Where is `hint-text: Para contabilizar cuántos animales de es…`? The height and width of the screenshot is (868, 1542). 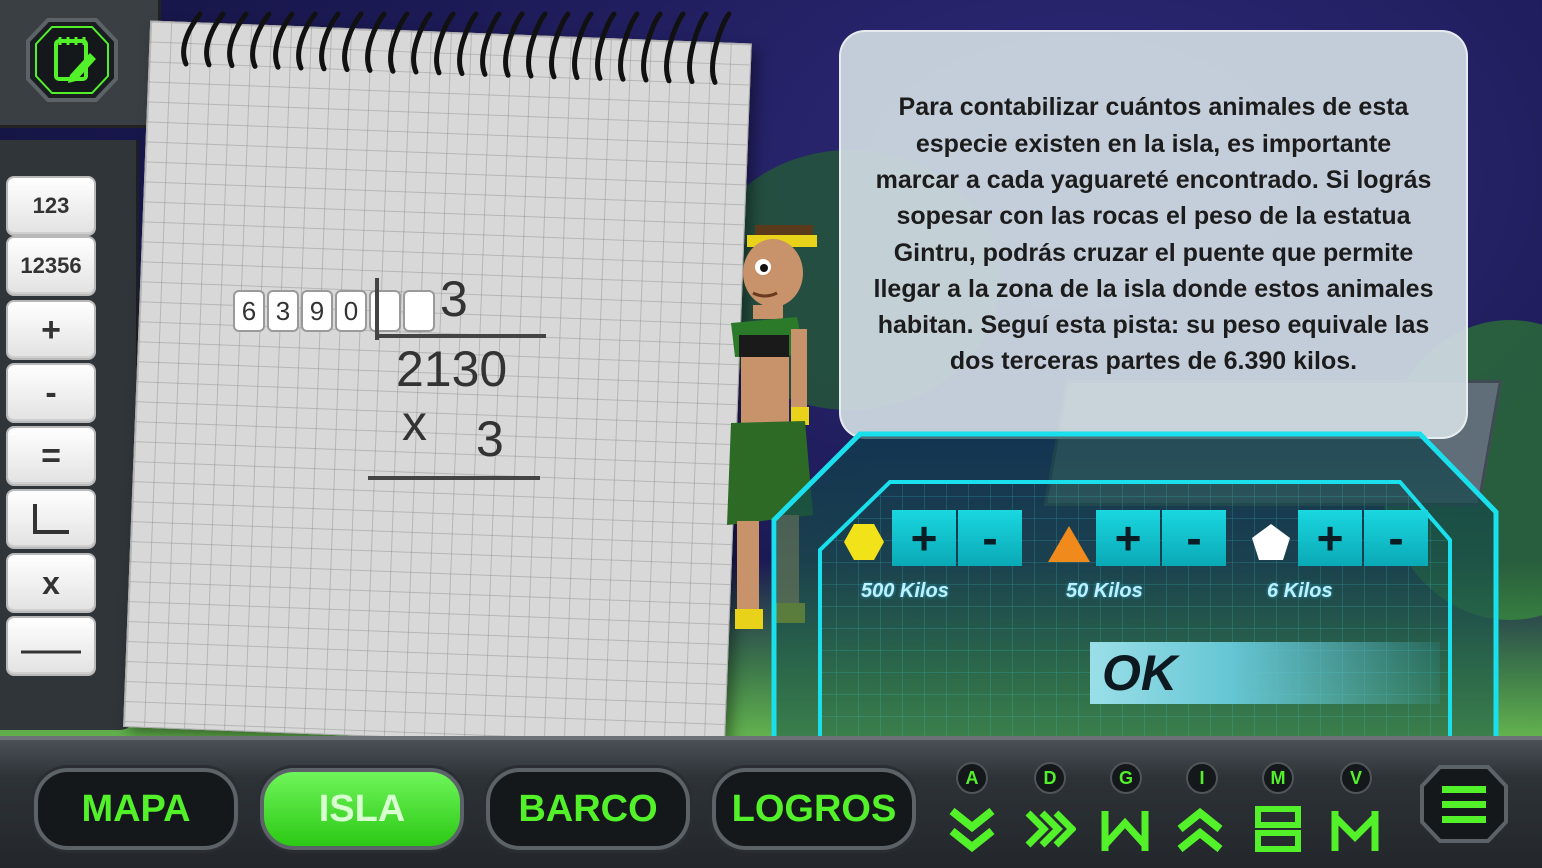
hint-text: Para contabilizar cuántos animales de es… is located at coordinates (1153, 234).